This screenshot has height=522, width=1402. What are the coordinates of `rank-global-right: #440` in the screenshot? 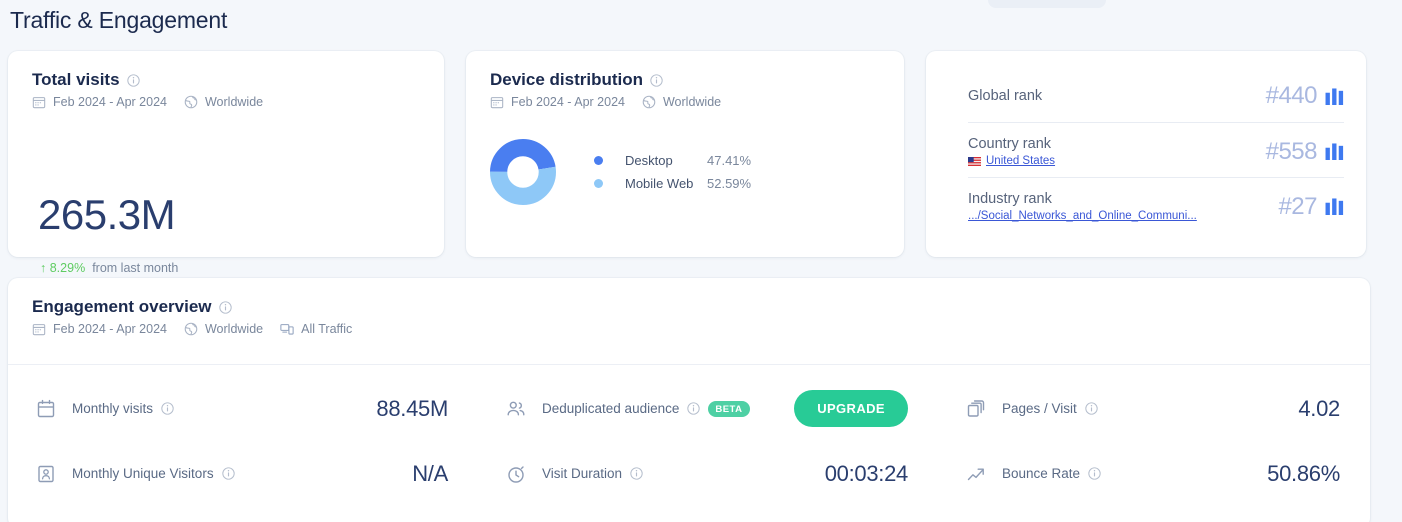 It's located at (1305, 96).